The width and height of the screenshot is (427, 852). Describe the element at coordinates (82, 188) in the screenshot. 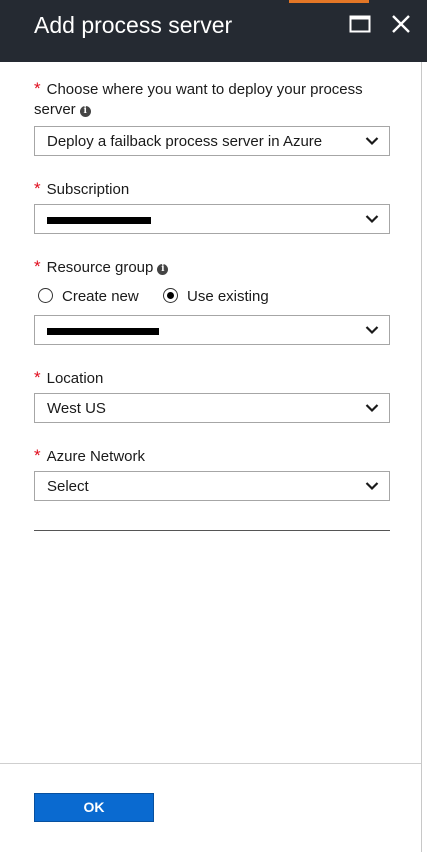

I see `subscription-label: * Subscription` at that location.